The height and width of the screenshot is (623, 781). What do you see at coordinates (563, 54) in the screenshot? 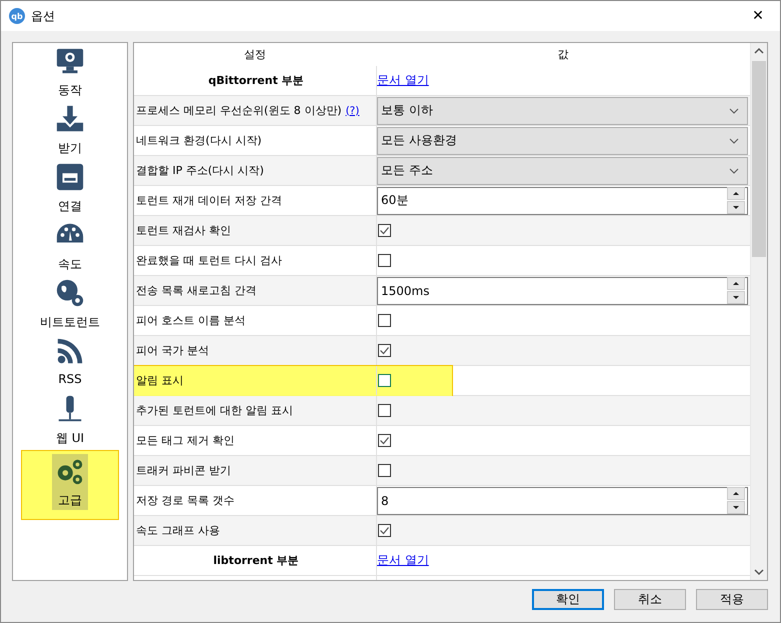
I see `column-header: 값` at bounding box center [563, 54].